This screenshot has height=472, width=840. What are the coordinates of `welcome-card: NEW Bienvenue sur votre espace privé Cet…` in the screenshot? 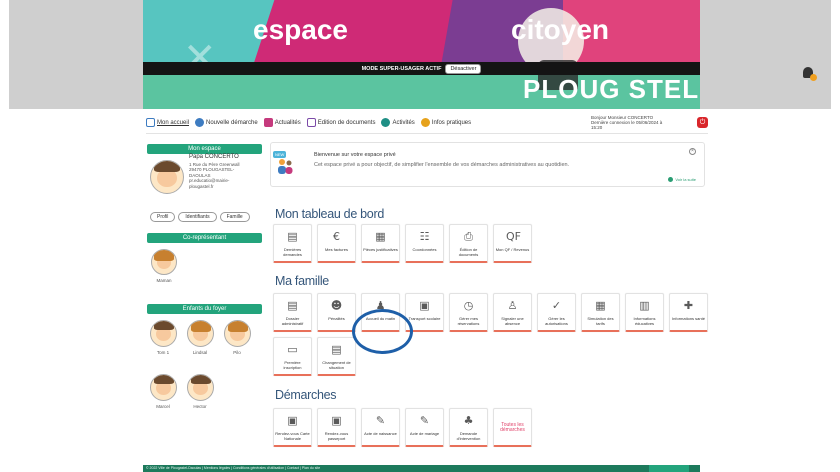 It's located at (487, 164).